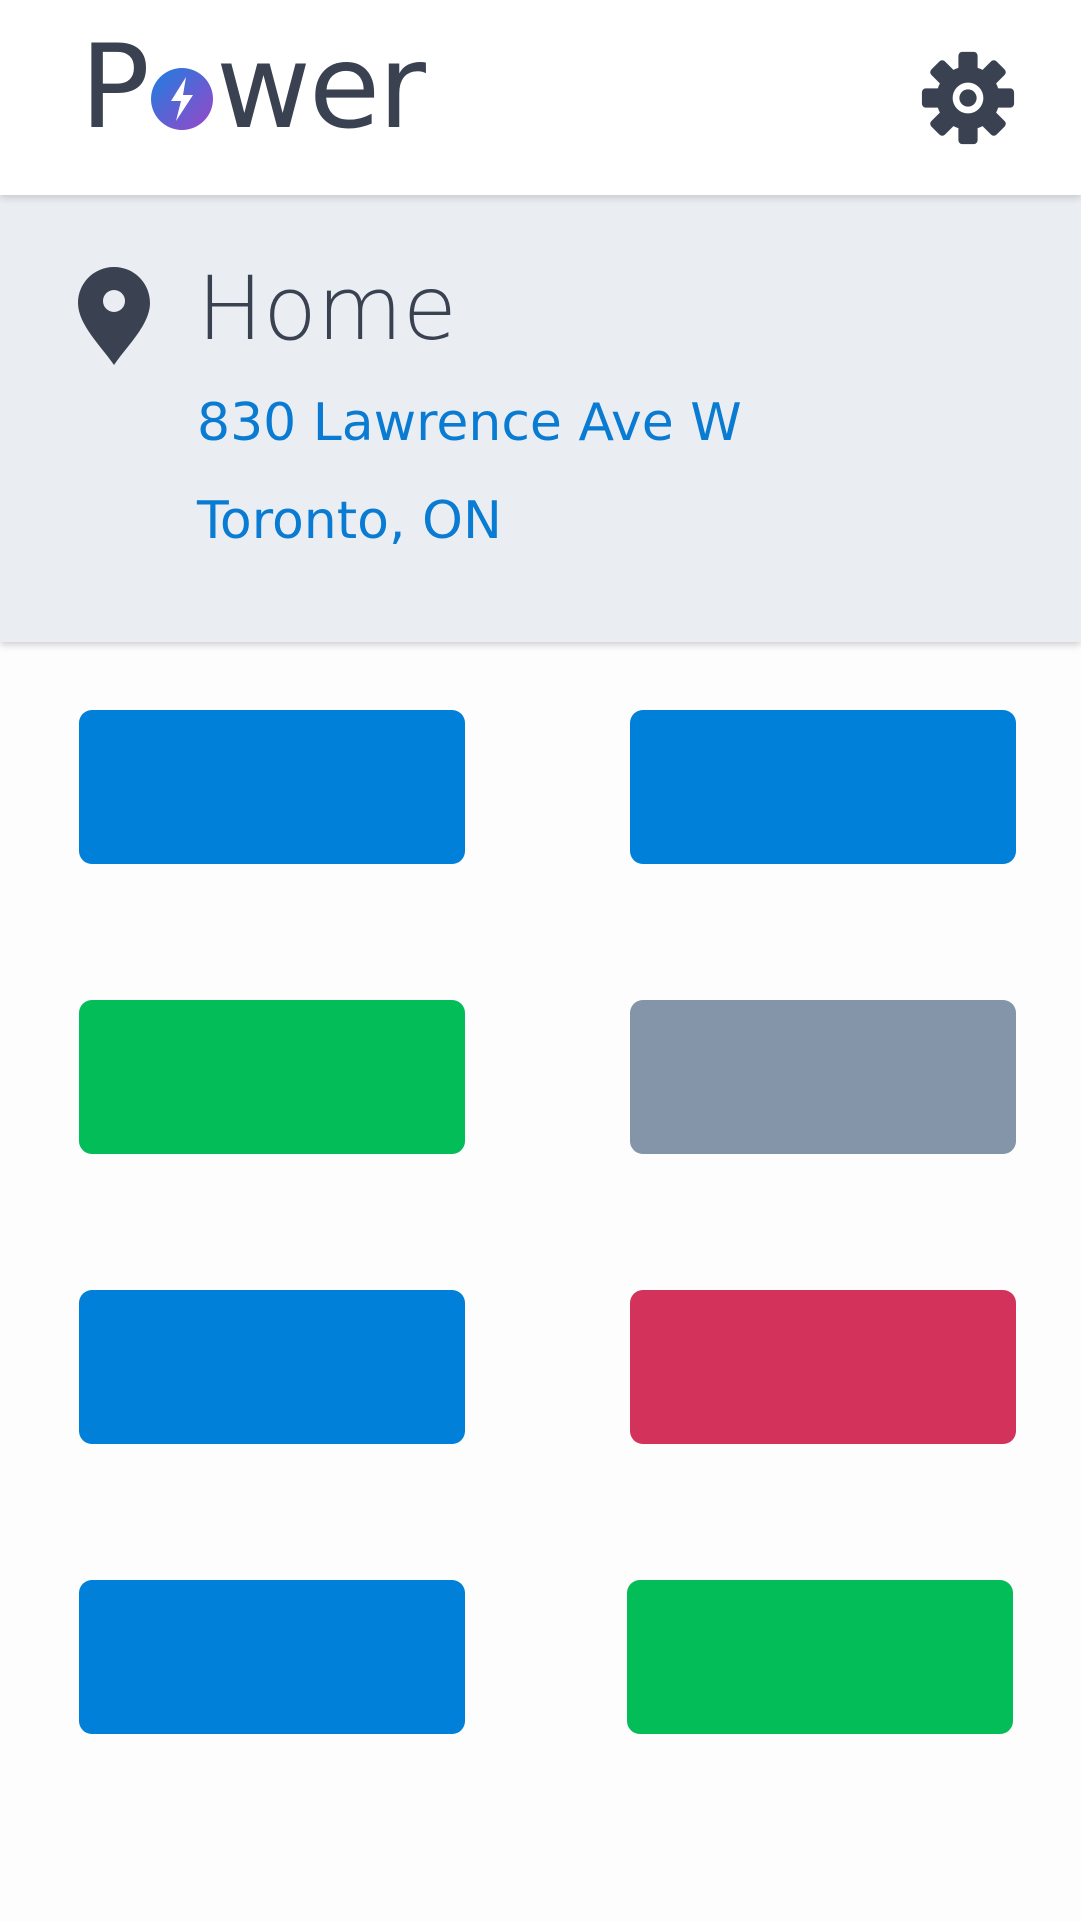  What do you see at coordinates (181, 99) in the screenshot?
I see `bolt-circle-icon` at bounding box center [181, 99].